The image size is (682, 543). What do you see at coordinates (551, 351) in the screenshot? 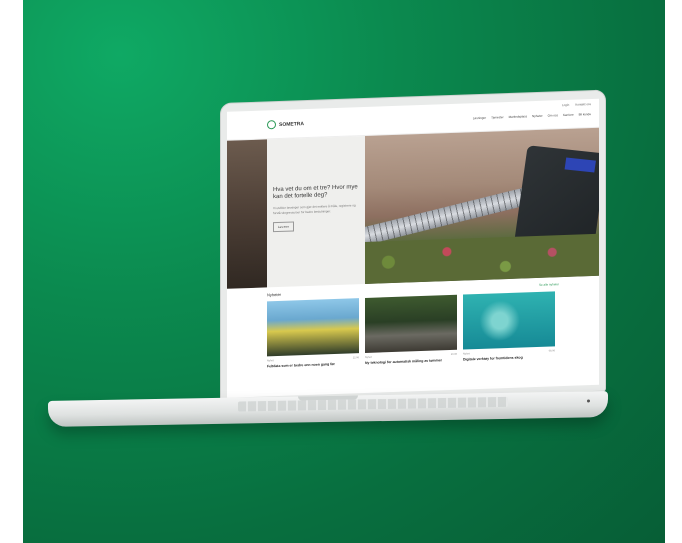
I see `news-card-date: 08.06` at bounding box center [551, 351].